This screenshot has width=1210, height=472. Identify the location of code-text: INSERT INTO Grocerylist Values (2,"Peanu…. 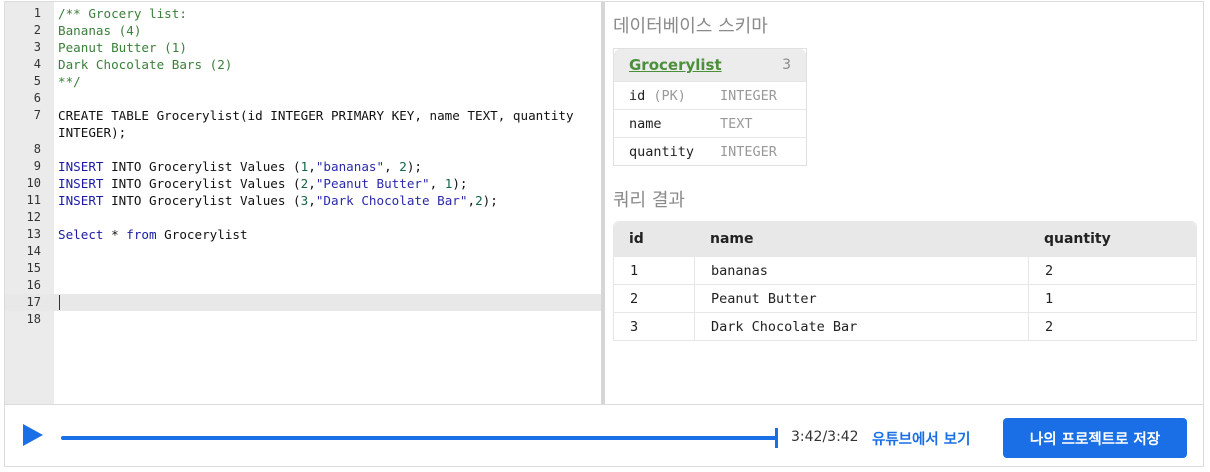
(263, 183).